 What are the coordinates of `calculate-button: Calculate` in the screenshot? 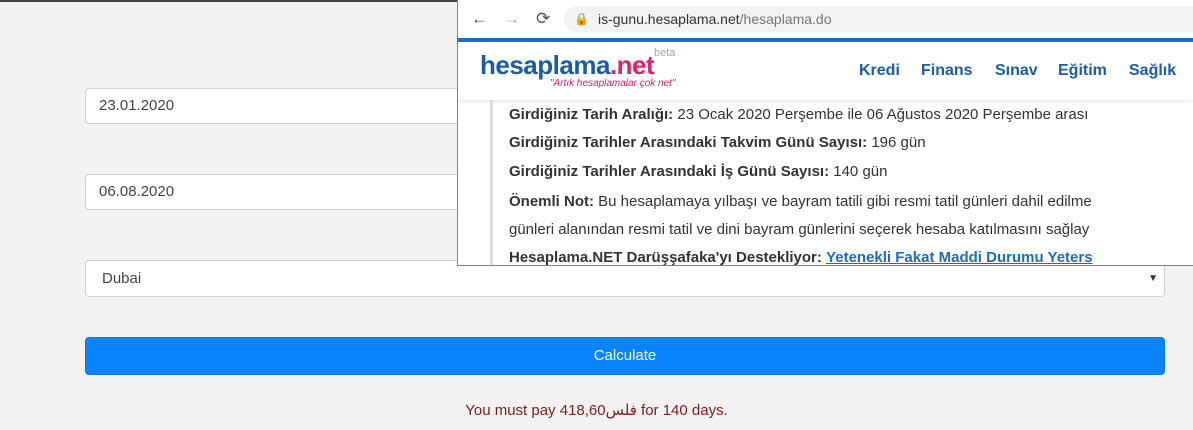 It's located at (625, 356).